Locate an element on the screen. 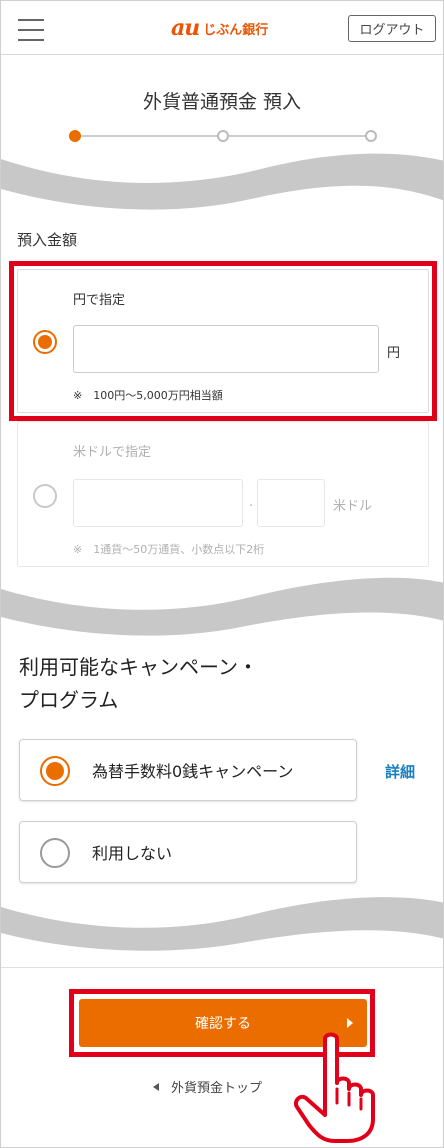 This screenshot has height=1148, width=444. logout-button: ログアウト is located at coordinates (392, 28).